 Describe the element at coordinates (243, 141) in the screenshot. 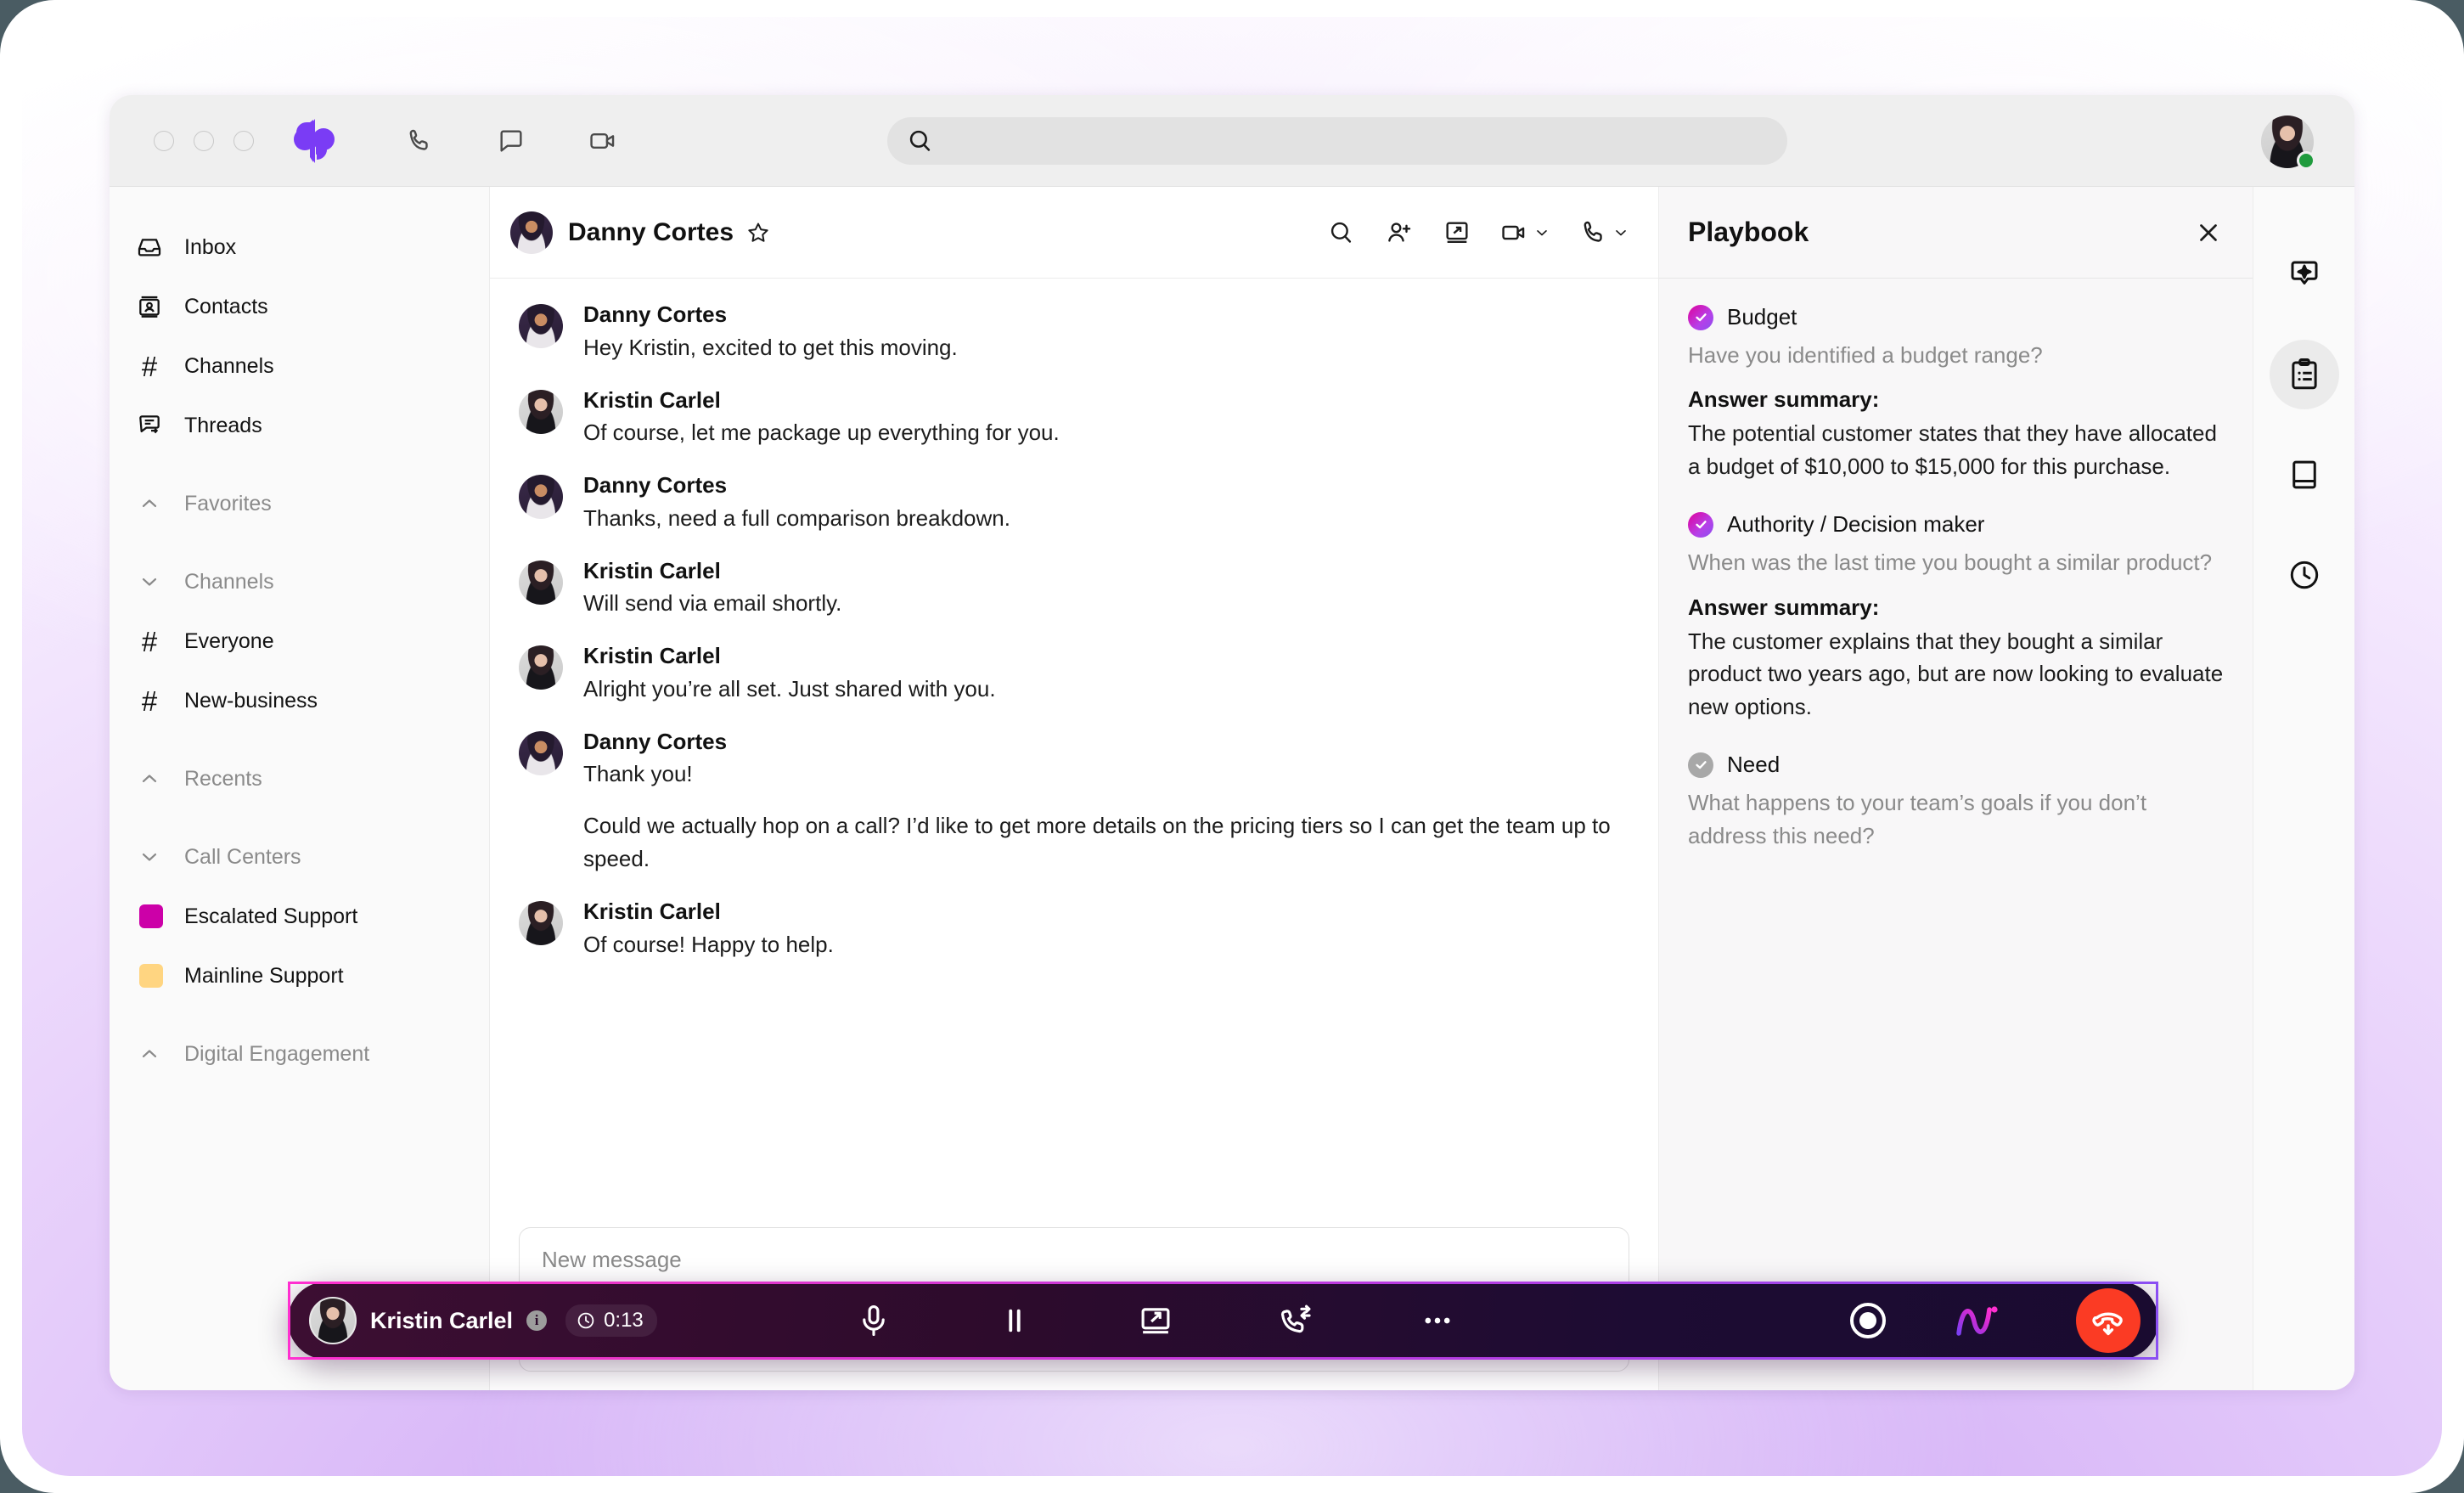

I see `maximize-window-button` at that location.